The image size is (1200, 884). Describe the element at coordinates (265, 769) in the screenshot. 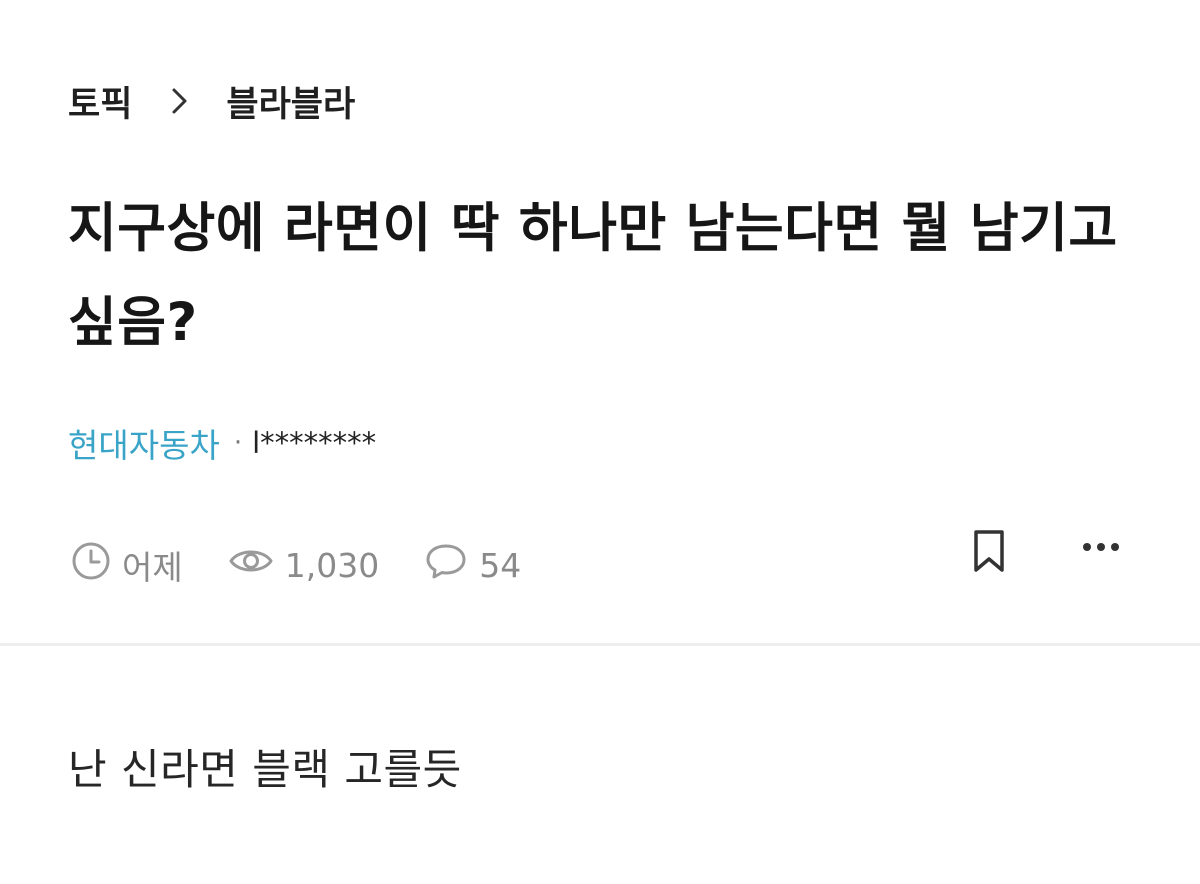

I see `post-body: 난 신라면 블랙 고를듯` at that location.